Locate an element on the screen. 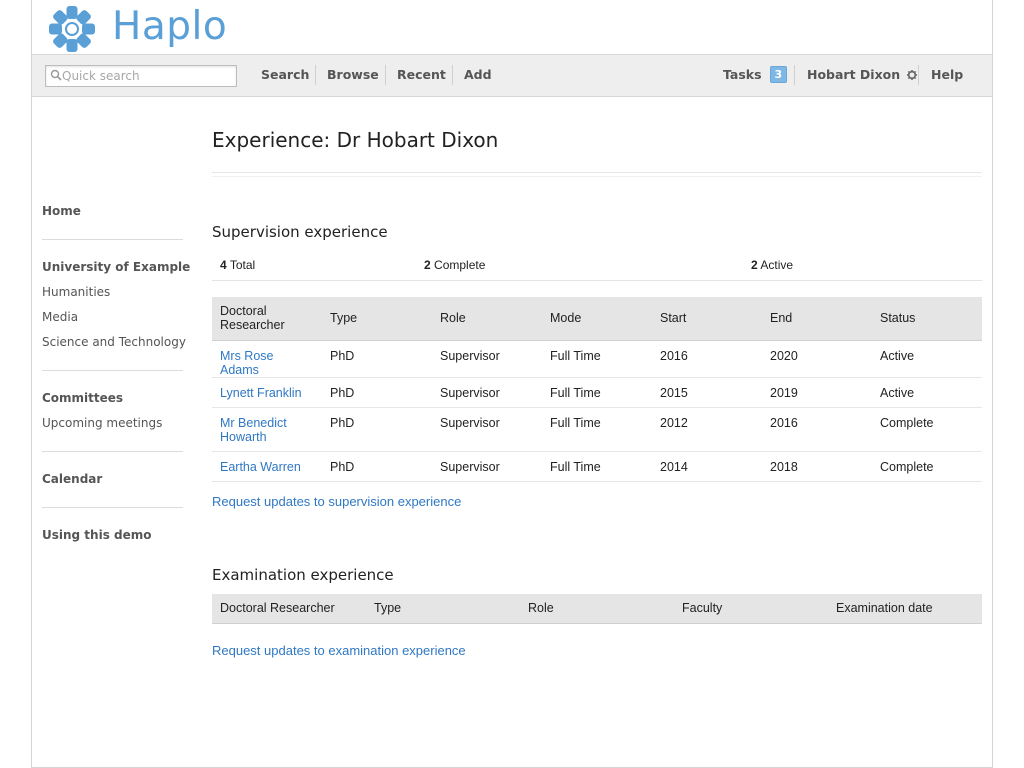 This screenshot has height=768, width=1024. nav-help: Help is located at coordinates (947, 75).